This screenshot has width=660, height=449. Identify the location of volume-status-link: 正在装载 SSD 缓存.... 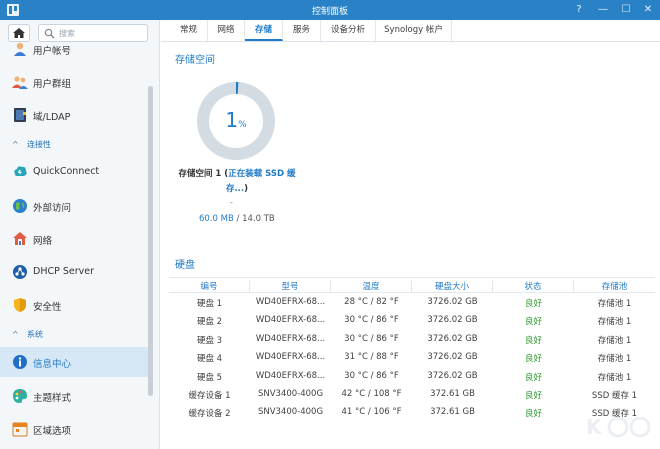
(261, 181).